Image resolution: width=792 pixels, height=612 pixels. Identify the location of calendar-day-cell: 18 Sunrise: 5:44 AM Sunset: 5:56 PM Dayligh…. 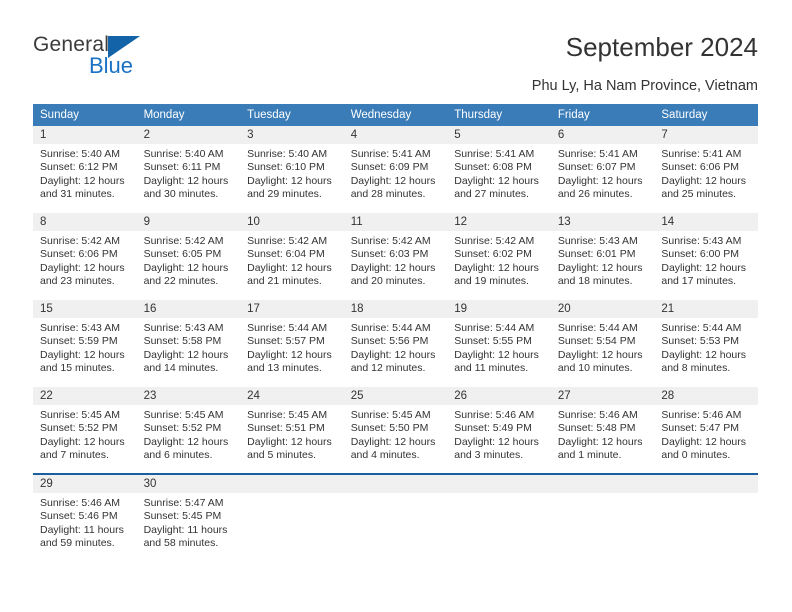
(395, 343).